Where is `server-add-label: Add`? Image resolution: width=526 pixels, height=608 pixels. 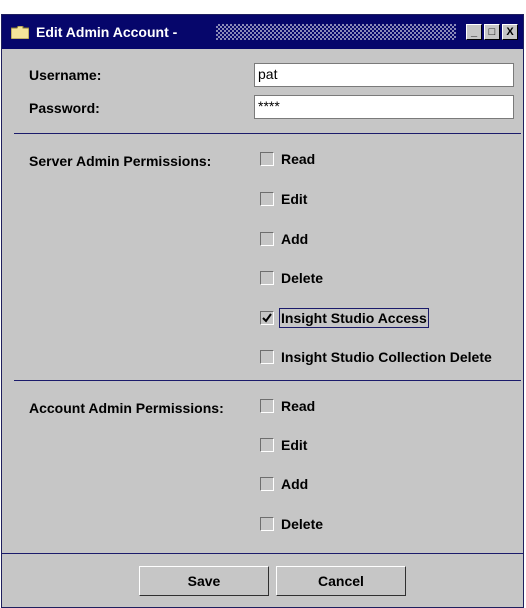
server-add-label: Add is located at coordinates (295, 239).